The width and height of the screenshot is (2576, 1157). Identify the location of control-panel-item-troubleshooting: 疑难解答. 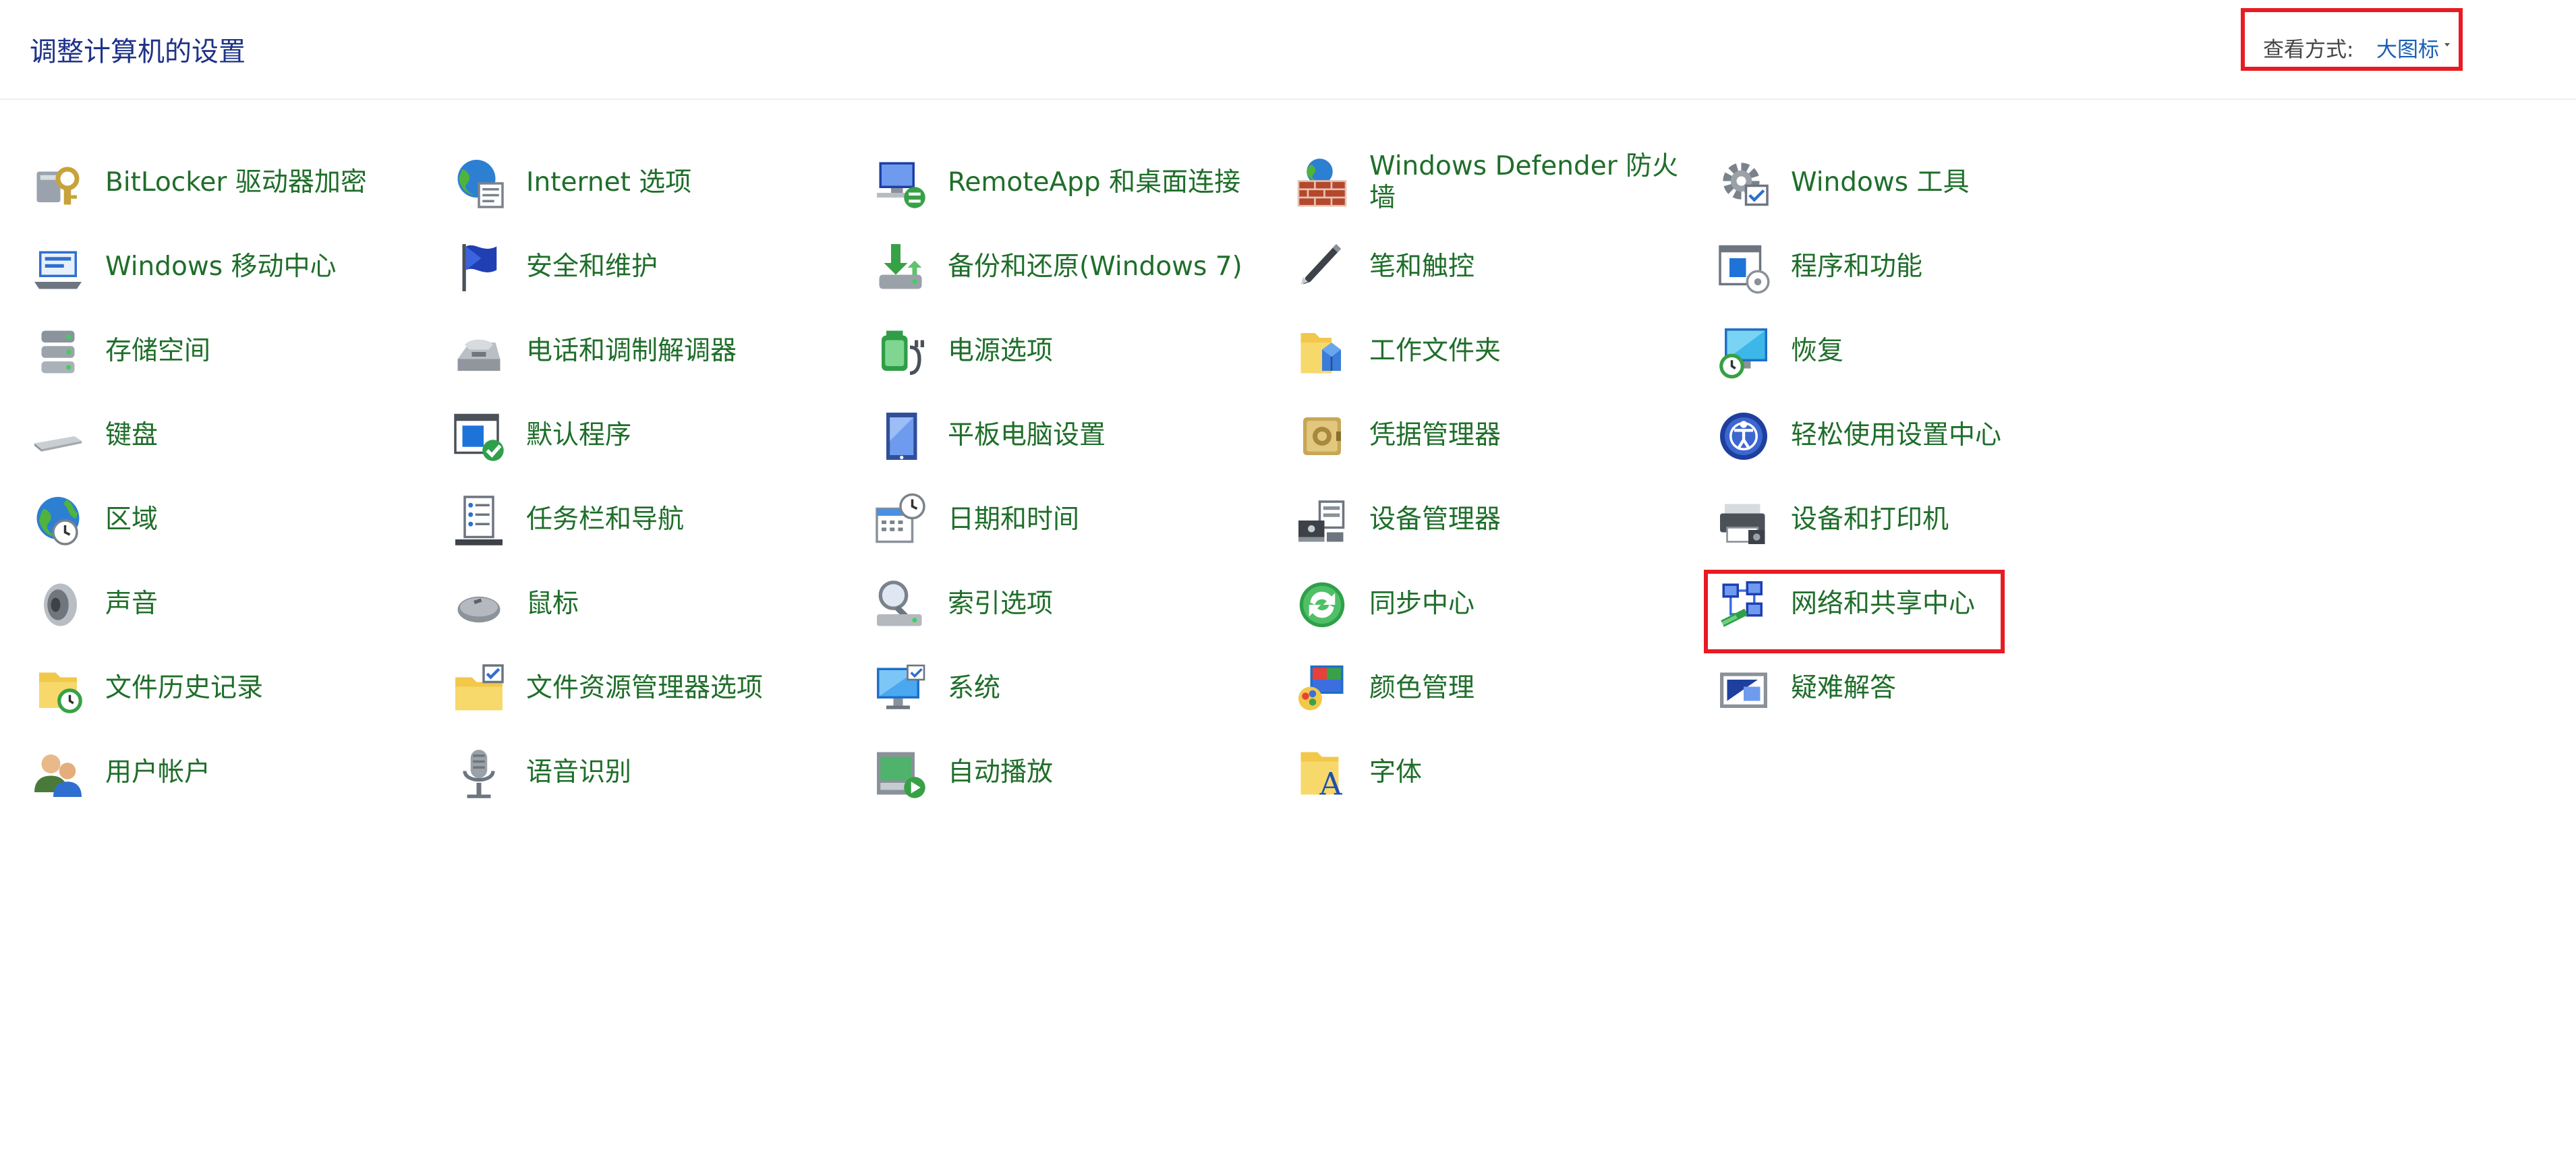
(1917, 688).